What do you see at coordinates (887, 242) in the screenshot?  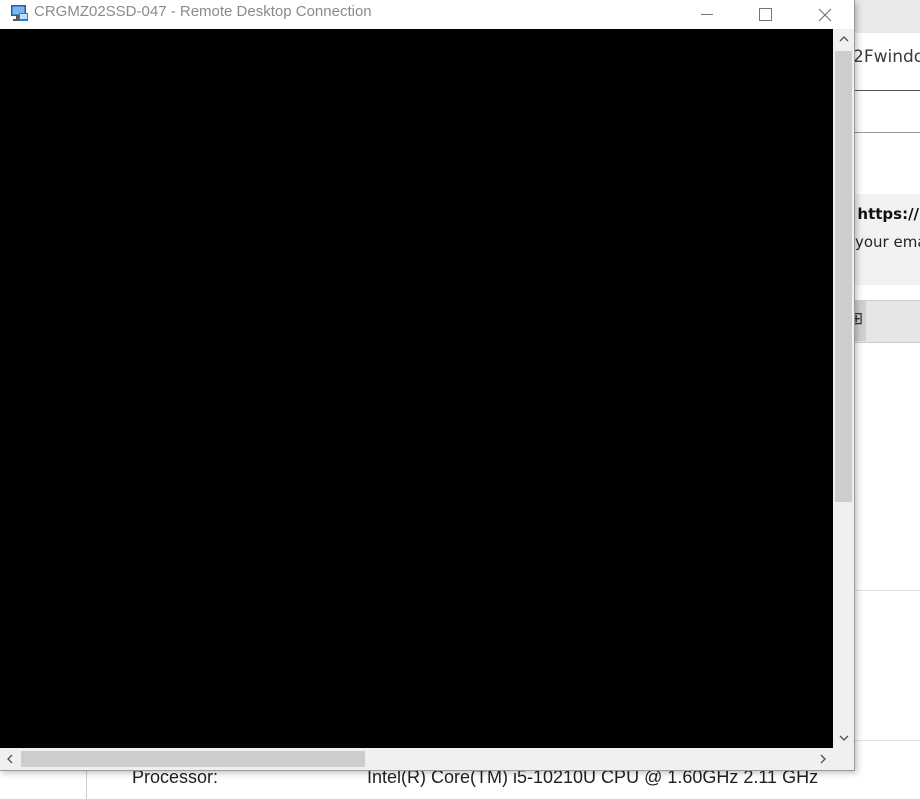 I see `background-banner-text: your ema` at bounding box center [887, 242].